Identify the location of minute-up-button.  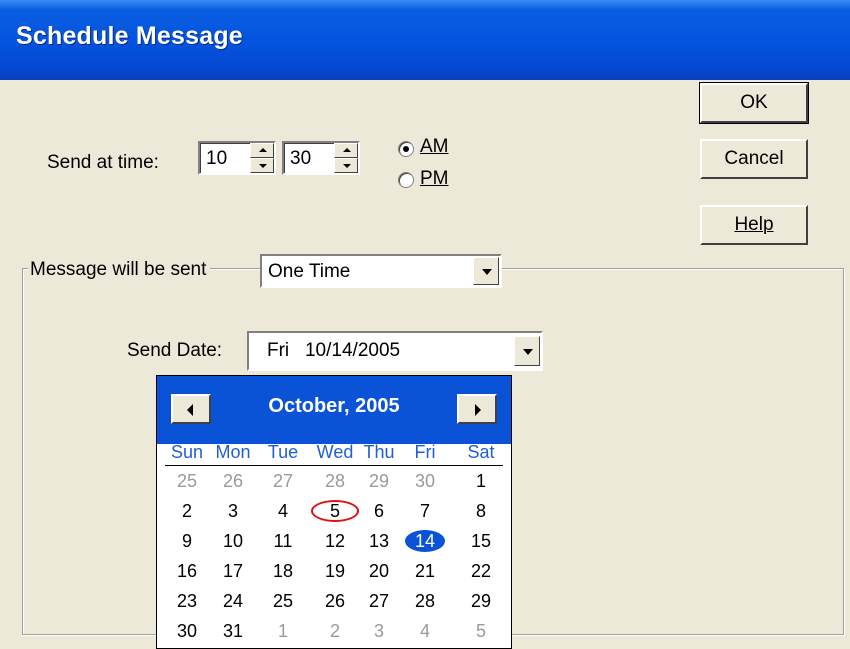
(346, 150).